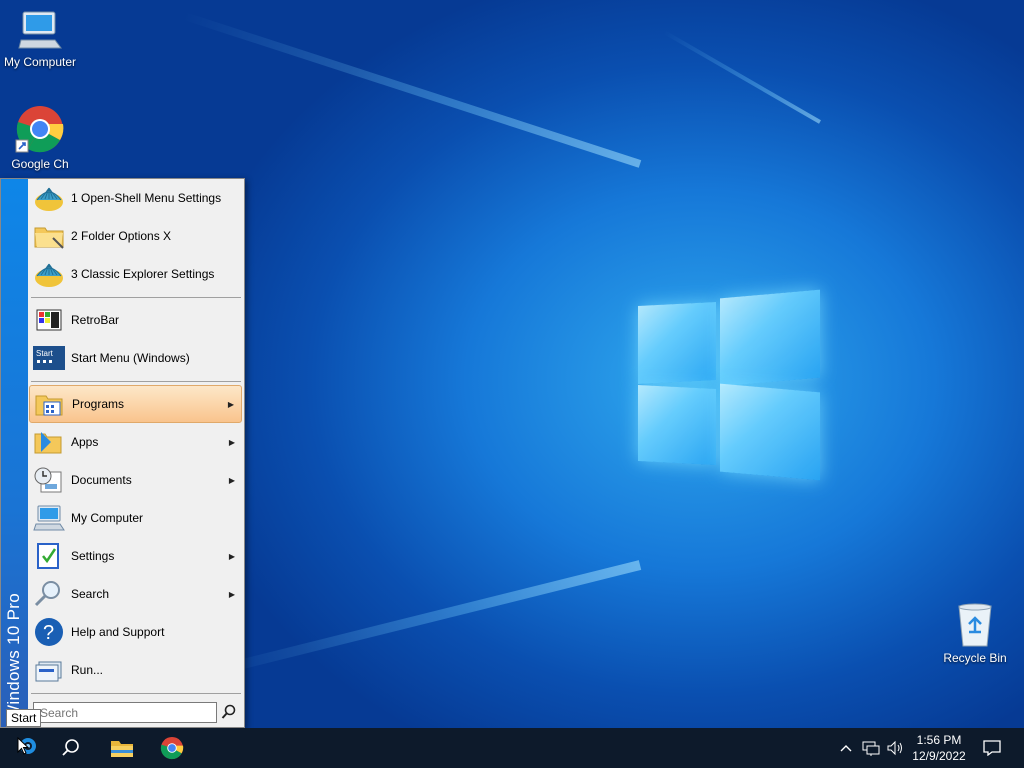 The width and height of the screenshot is (1024, 768). What do you see at coordinates (975, 658) in the screenshot?
I see `desktop-icon-label: Recycle Bin` at bounding box center [975, 658].